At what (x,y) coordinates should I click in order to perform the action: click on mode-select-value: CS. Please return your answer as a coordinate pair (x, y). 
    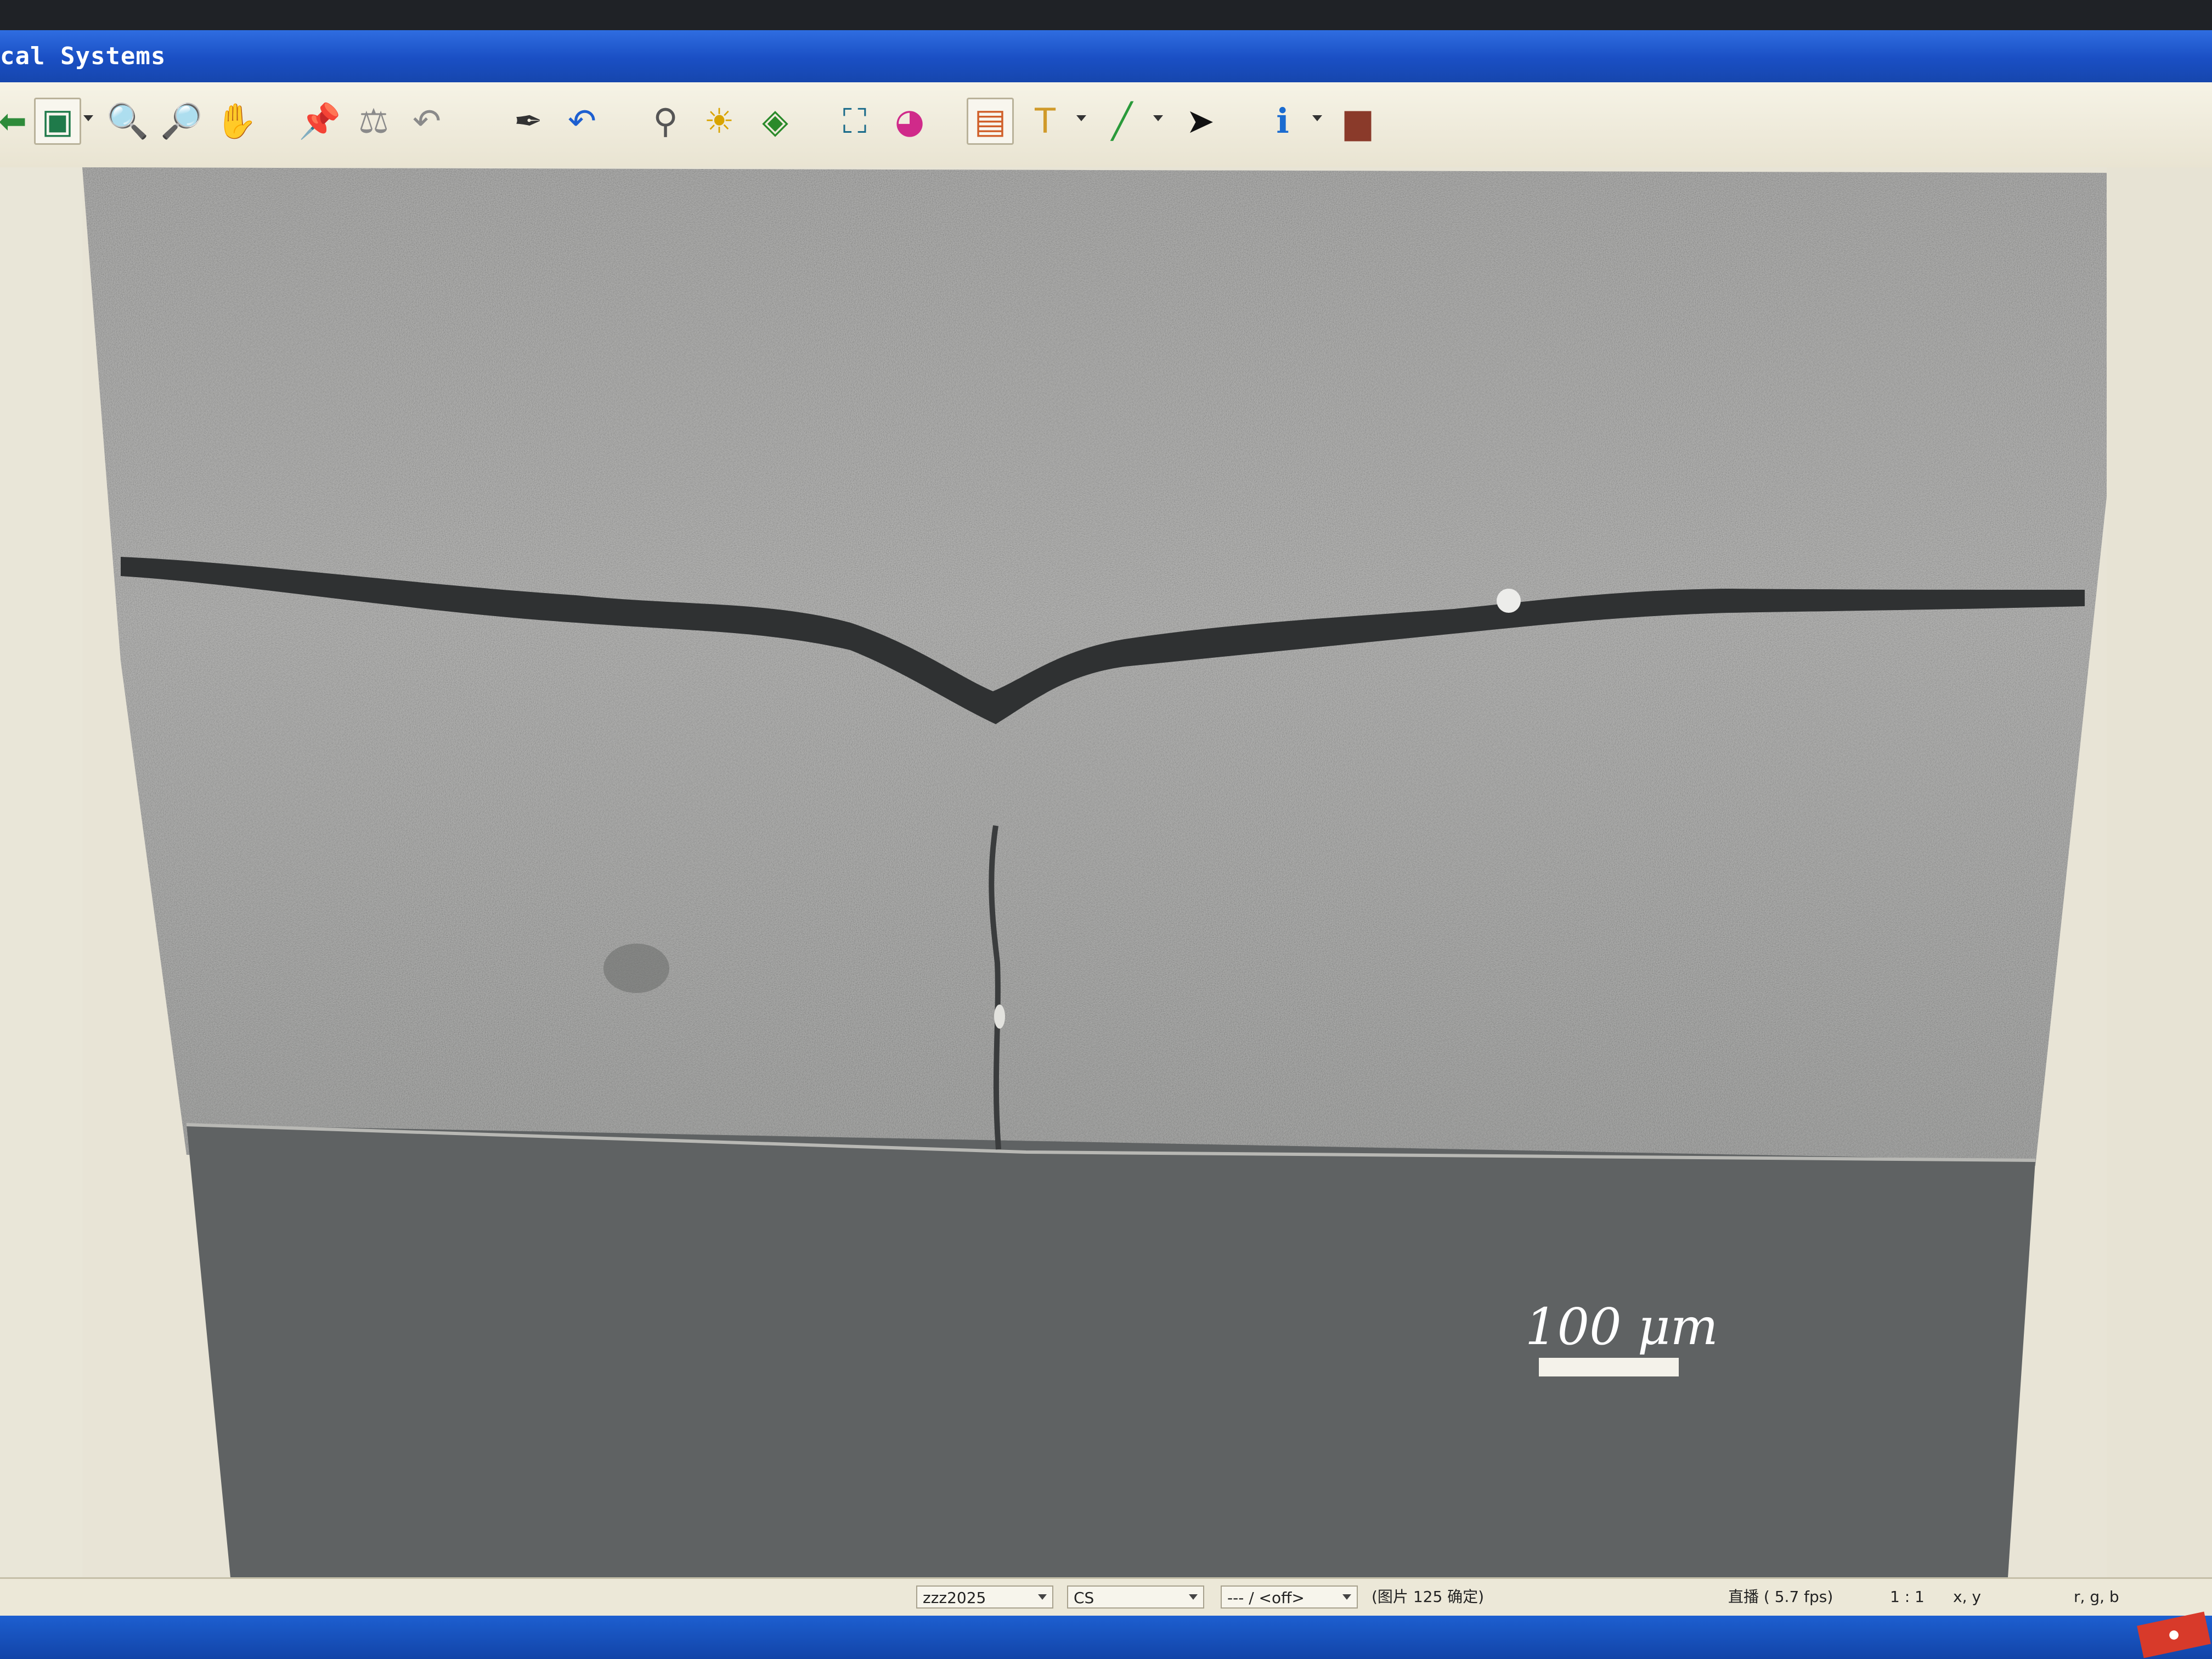
    Looking at the image, I should click on (1084, 1598).